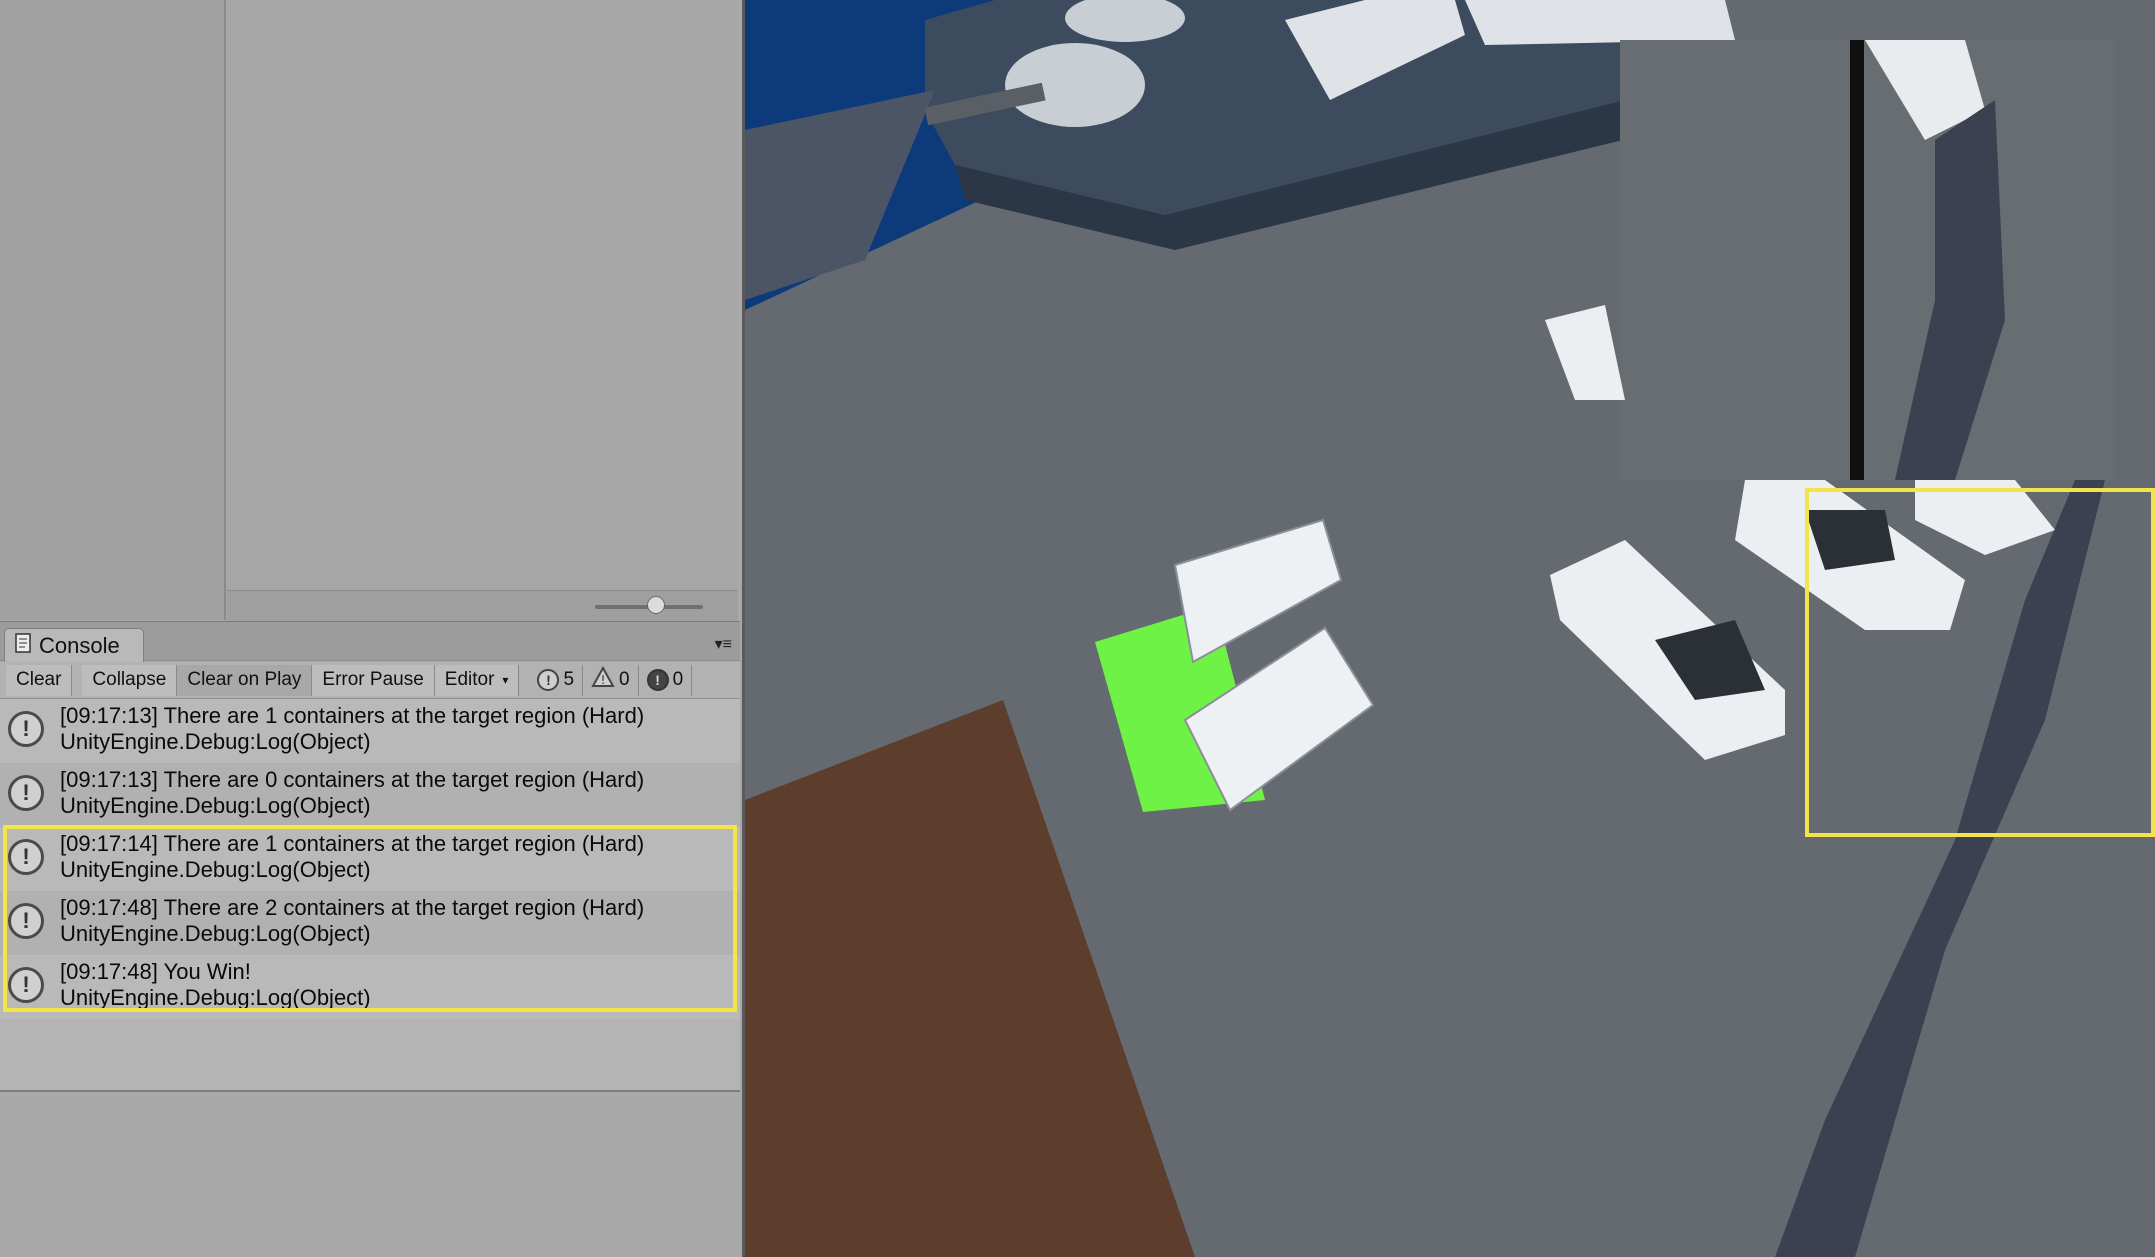  I want to click on crane-cable, so click(1857, 260).